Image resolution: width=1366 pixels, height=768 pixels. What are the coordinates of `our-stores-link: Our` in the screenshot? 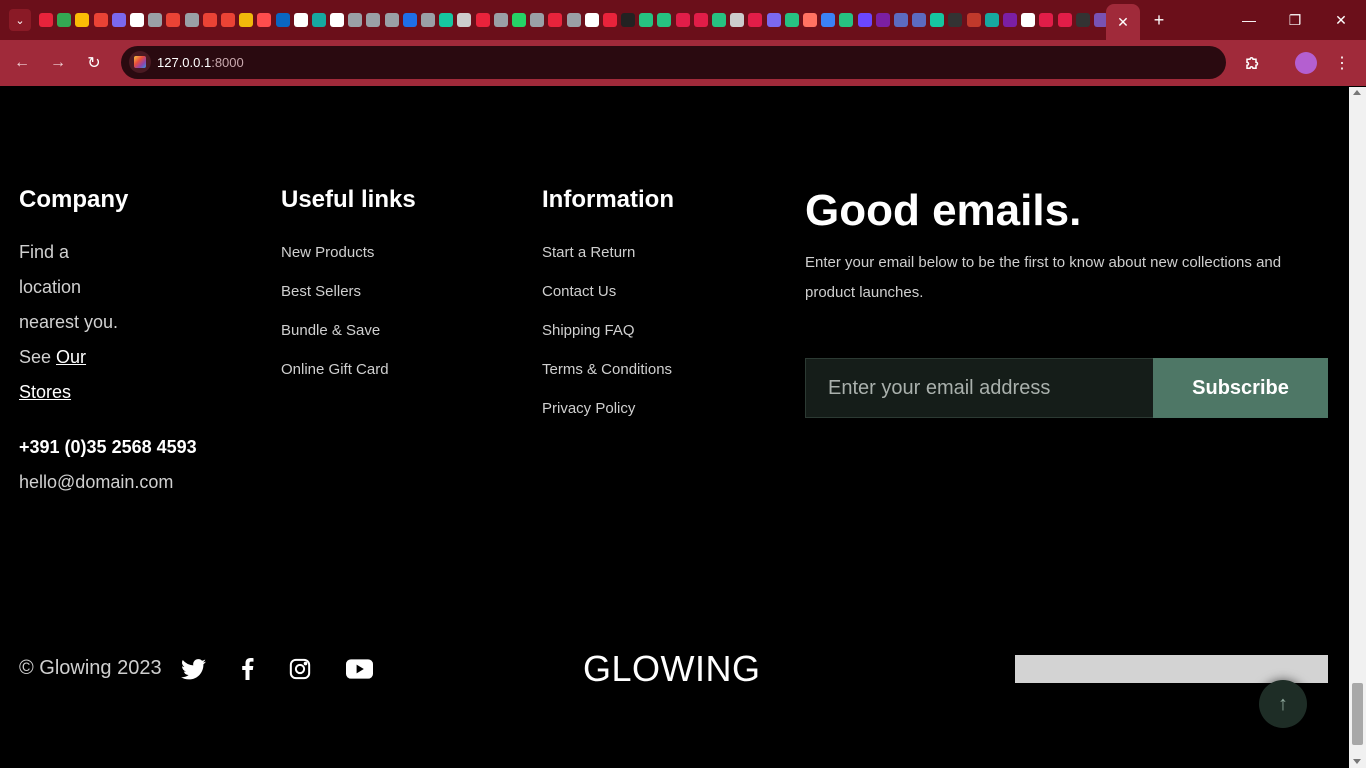 It's located at (71, 357).